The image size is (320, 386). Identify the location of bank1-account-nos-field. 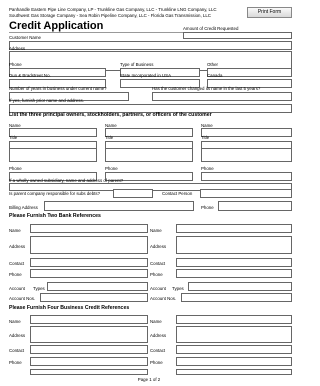
(94, 297).